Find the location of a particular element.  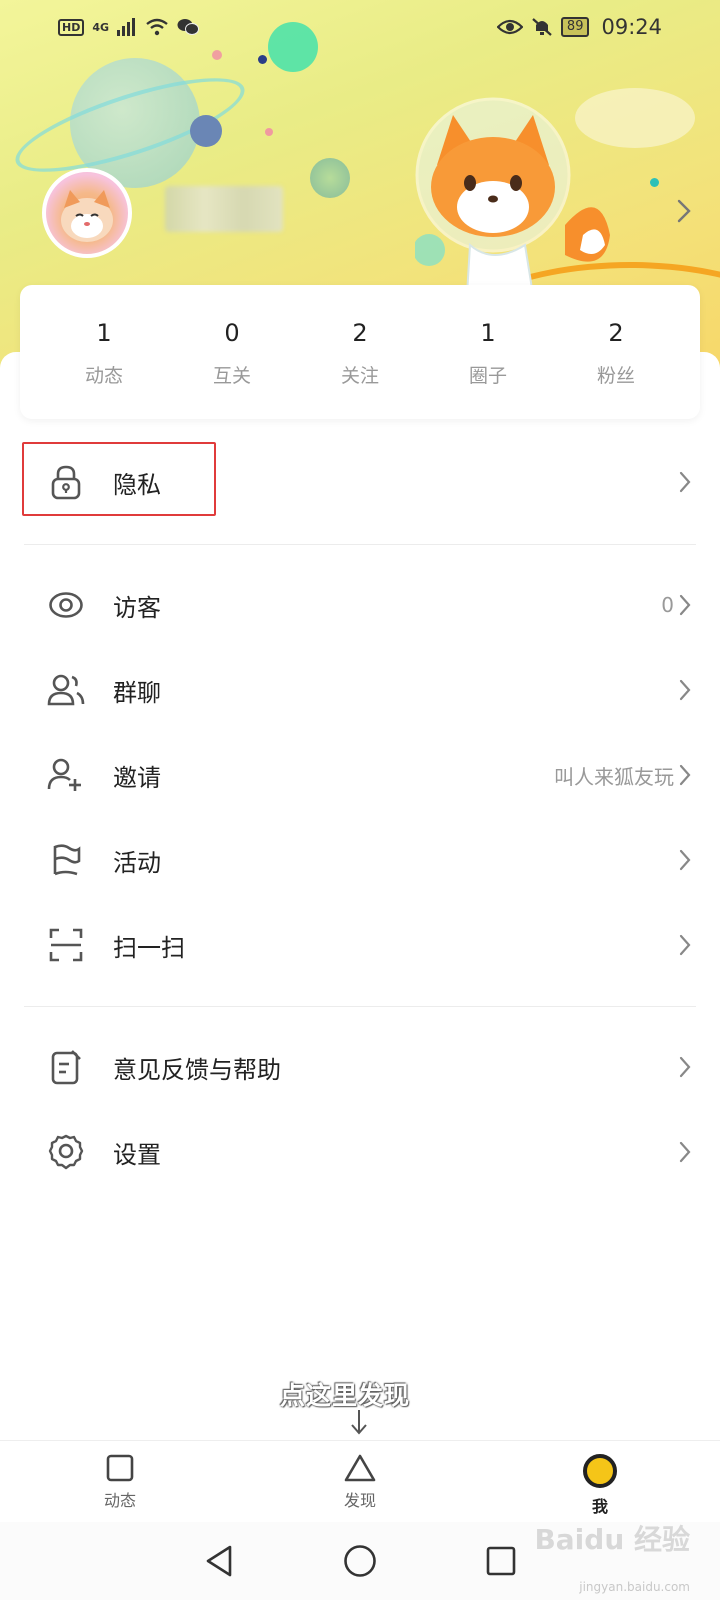

triangle-icon is located at coordinates (360, 1468).